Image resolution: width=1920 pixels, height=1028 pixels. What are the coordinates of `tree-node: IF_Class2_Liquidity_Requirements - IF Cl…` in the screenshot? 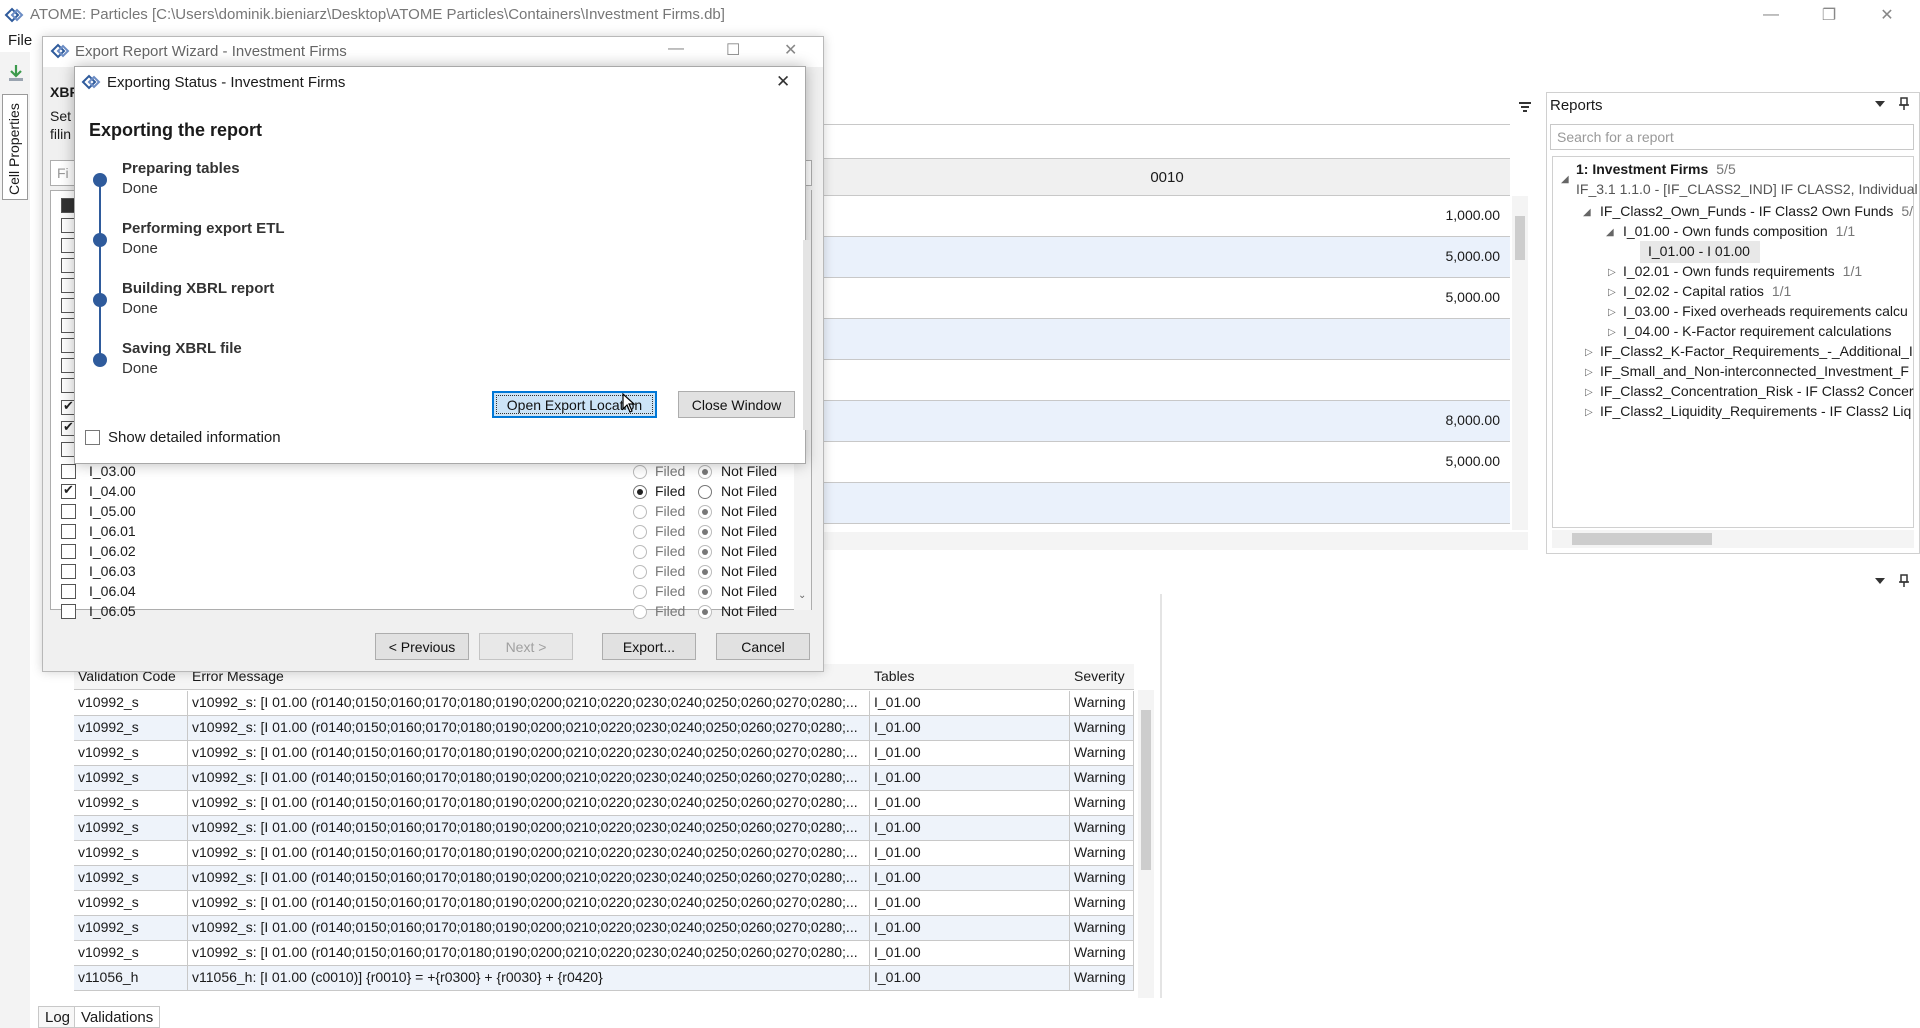 It's located at (1755, 411).